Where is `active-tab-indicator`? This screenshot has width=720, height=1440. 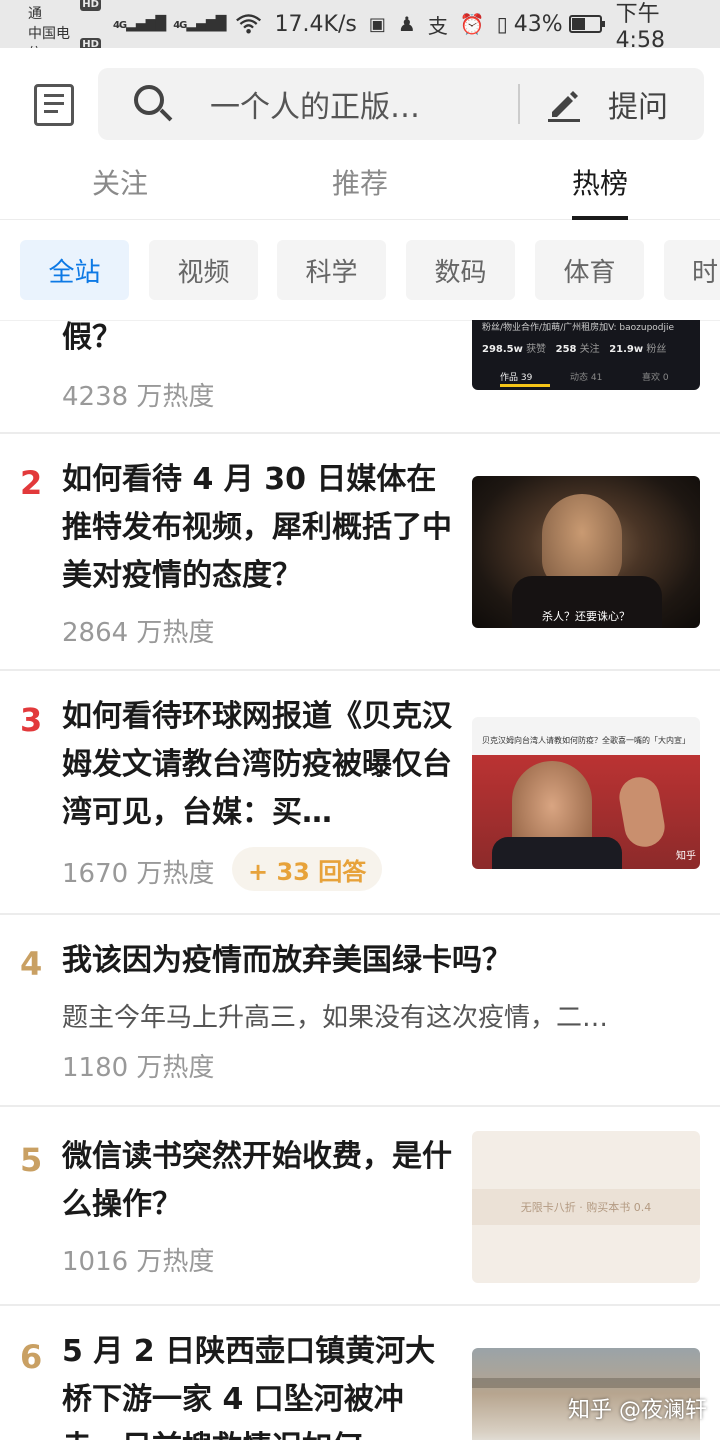 active-tab-indicator is located at coordinates (600, 218).